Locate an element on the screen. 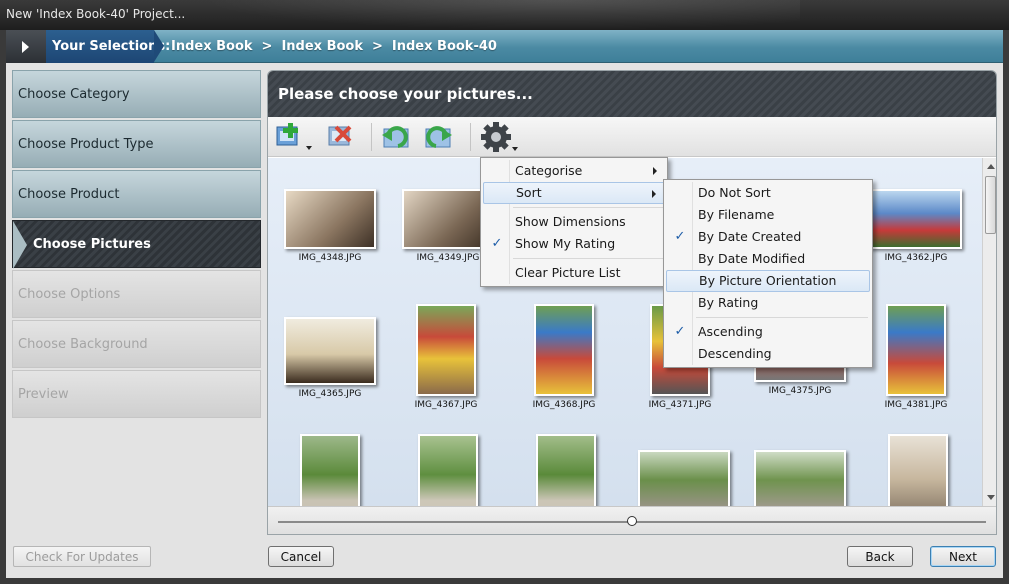 Image resolution: width=1009 pixels, height=584 pixels. gallery-vertical-scrollbar is located at coordinates (989, 332).